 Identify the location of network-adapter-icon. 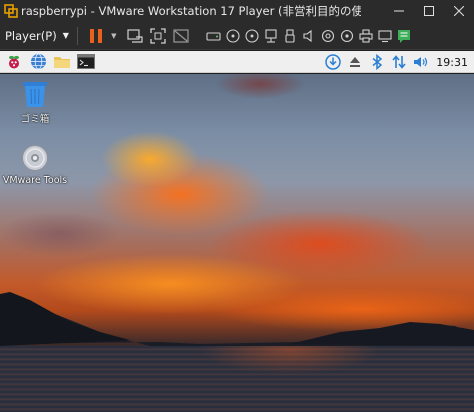
(270, 36).